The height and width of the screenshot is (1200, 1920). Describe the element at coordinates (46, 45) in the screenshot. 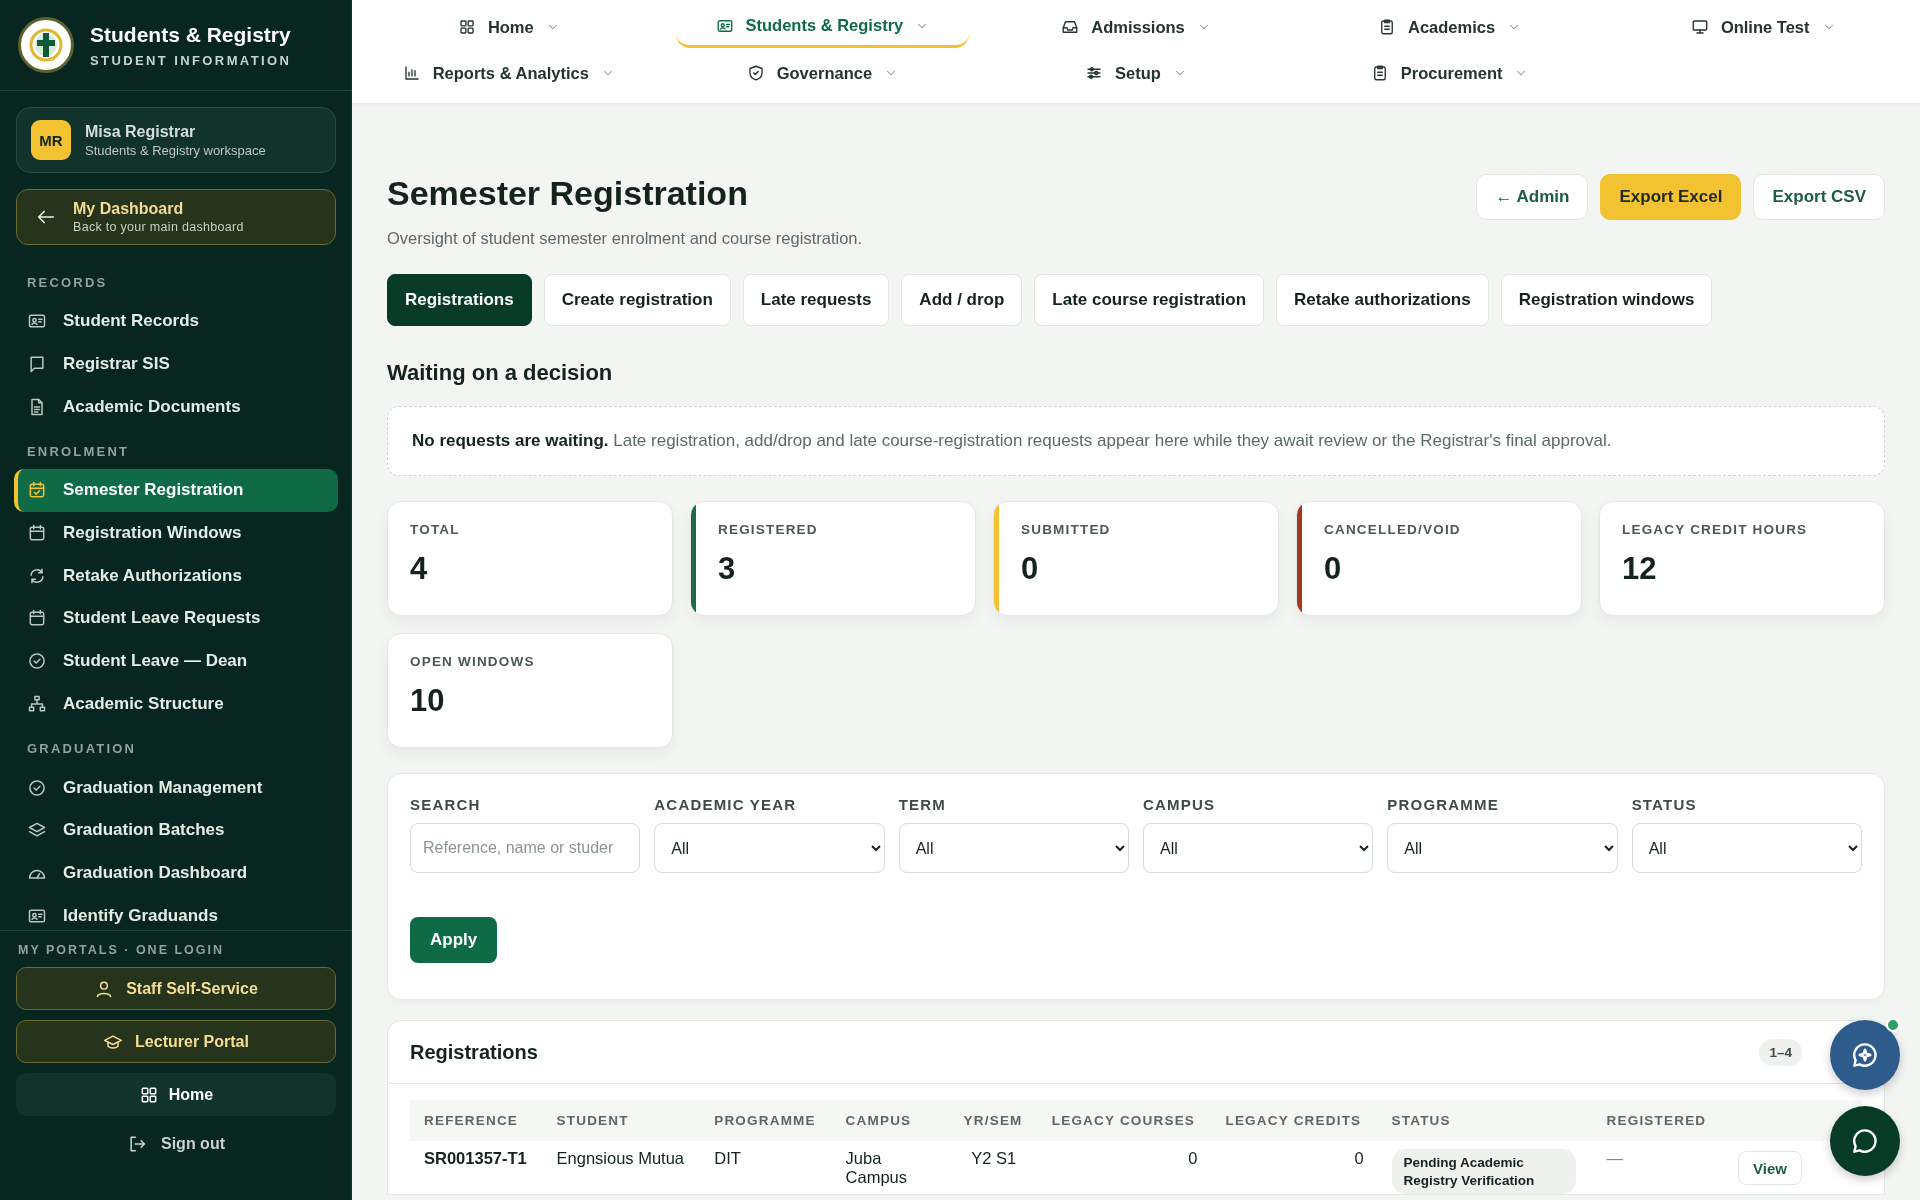

I see `university-crest-logo` at that location.